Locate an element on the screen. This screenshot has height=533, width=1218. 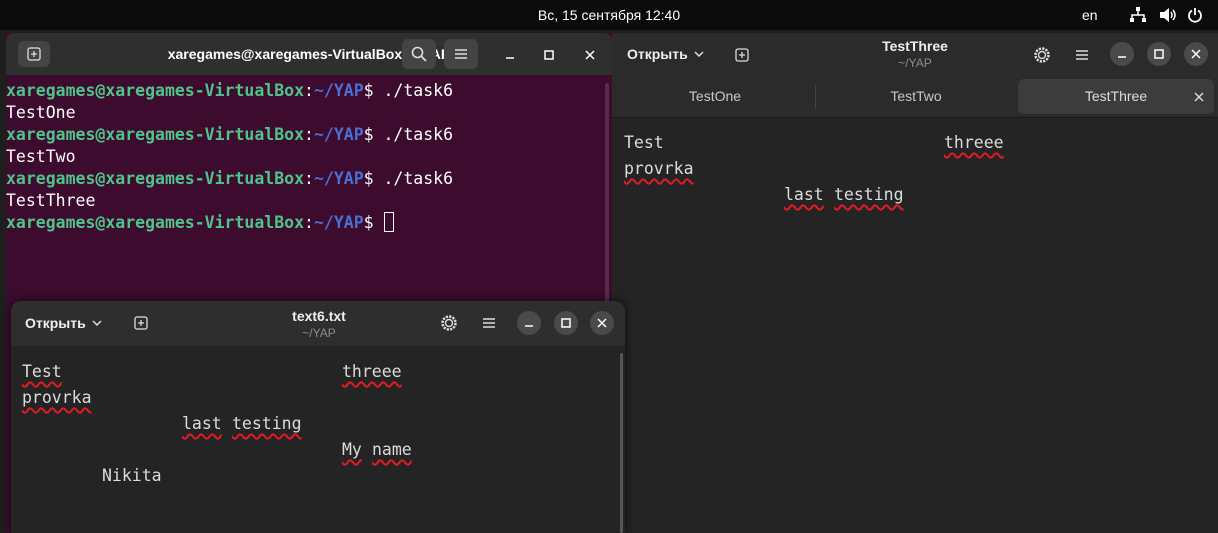
terminal-scrollbar is located at coordinates (607, 208).